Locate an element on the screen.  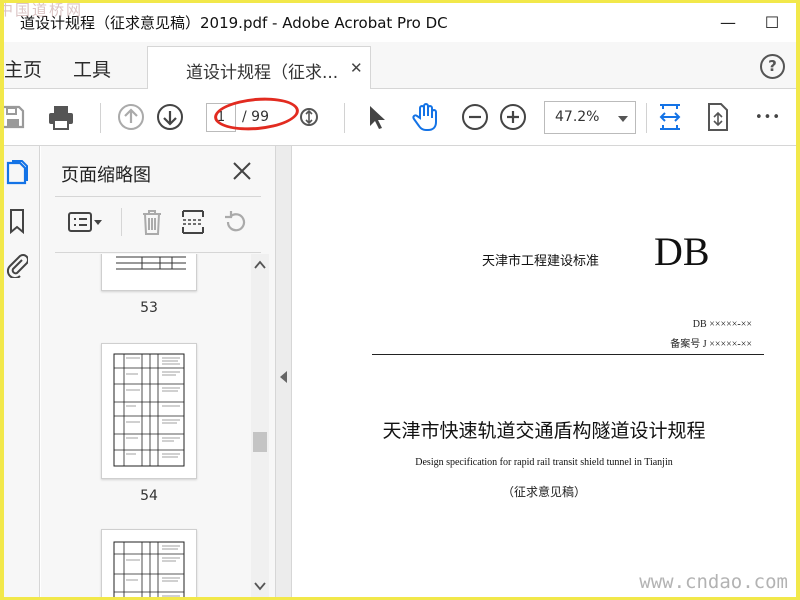
print-icon is located at coordinates (61, 118).